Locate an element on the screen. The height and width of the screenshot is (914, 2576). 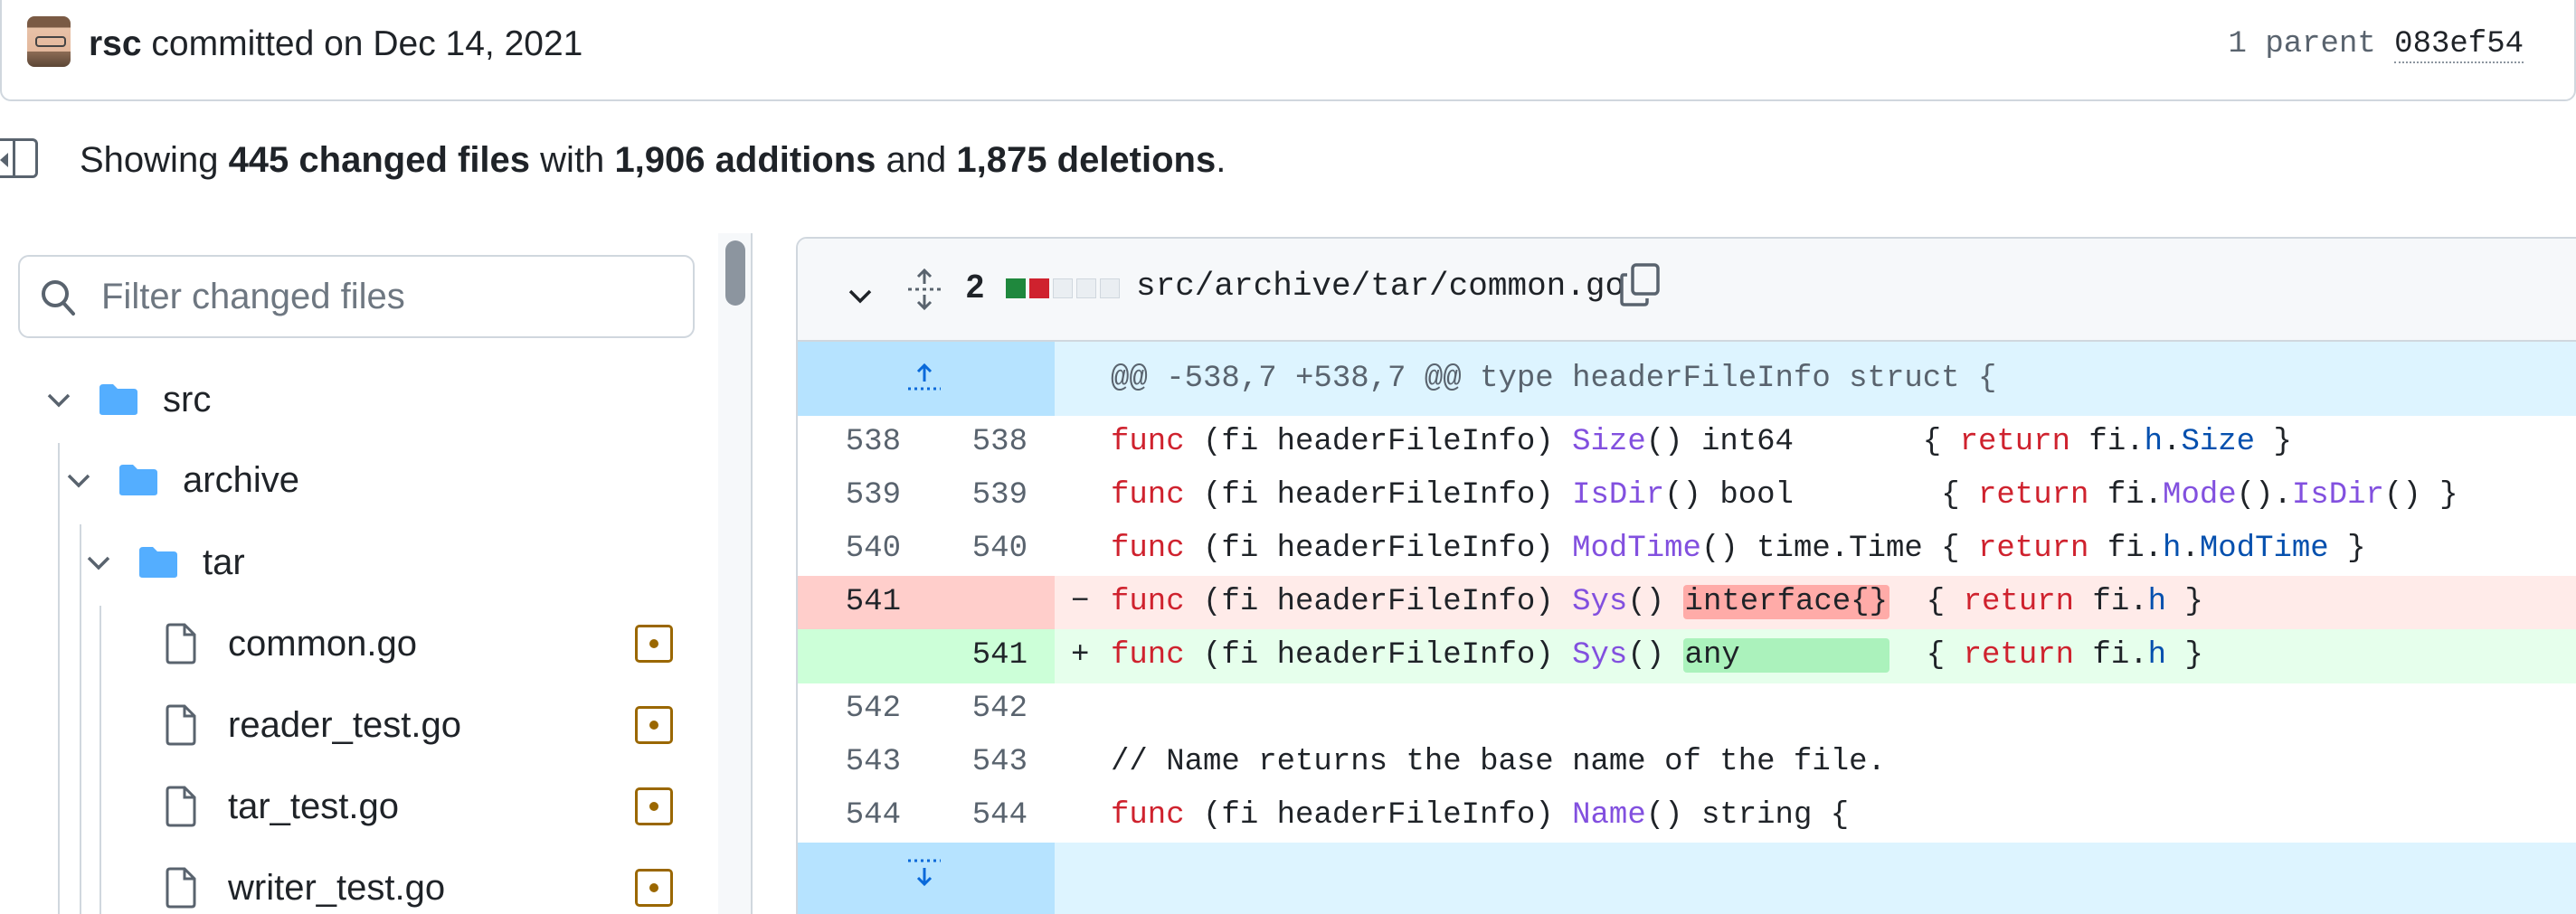
tree-folder-archive: archive is located at coordinates (181, 480).